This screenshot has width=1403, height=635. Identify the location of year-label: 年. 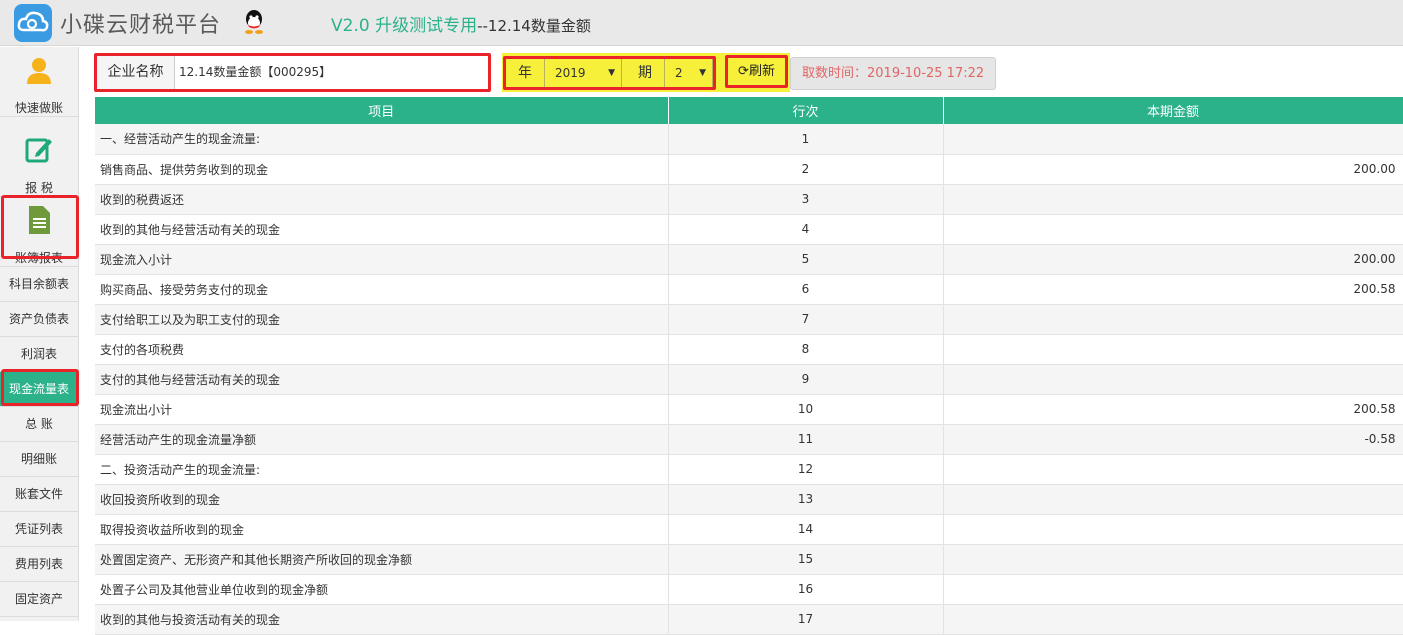
(525, 73).